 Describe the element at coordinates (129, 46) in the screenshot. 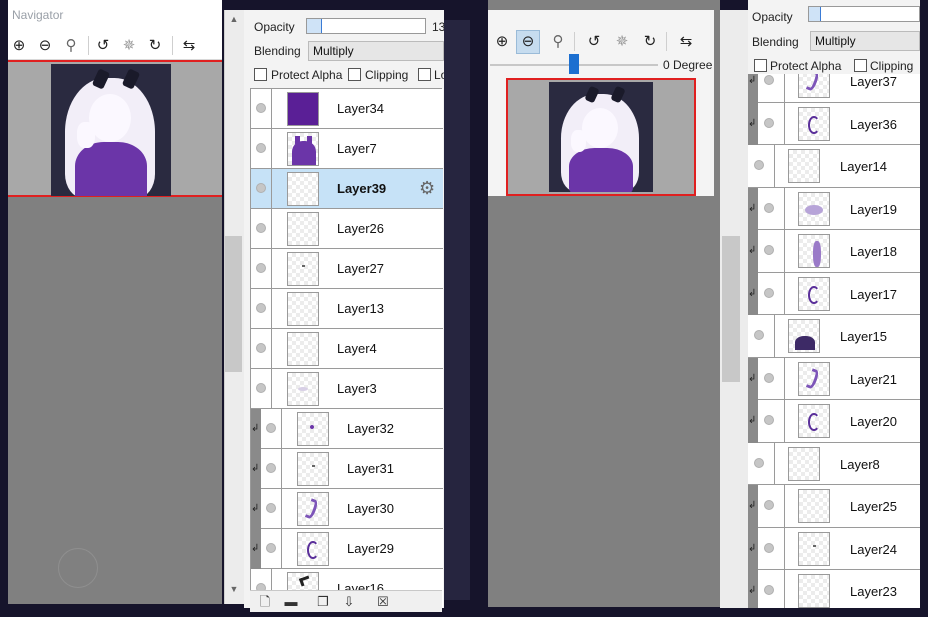

I see `rotate-reset-icon: ✵` at that location.